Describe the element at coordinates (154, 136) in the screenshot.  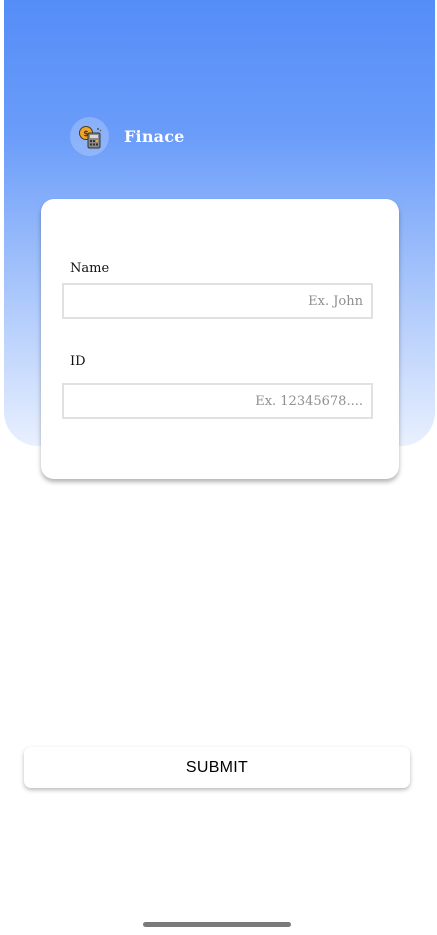
I see `app-title: Finace` at that location.